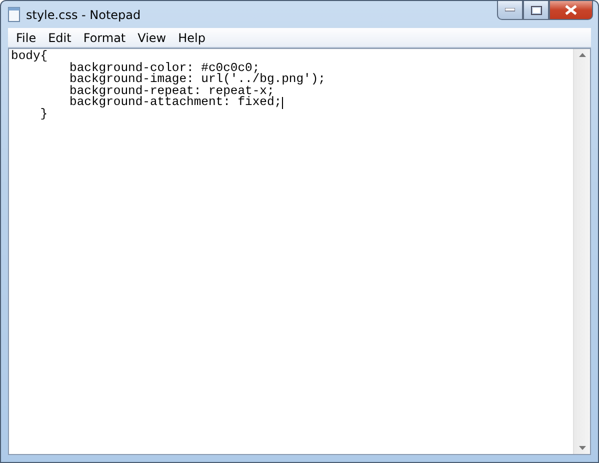 The height and width of the screenshot is (463, 599). I want to click on close-button, so click(571, 10).